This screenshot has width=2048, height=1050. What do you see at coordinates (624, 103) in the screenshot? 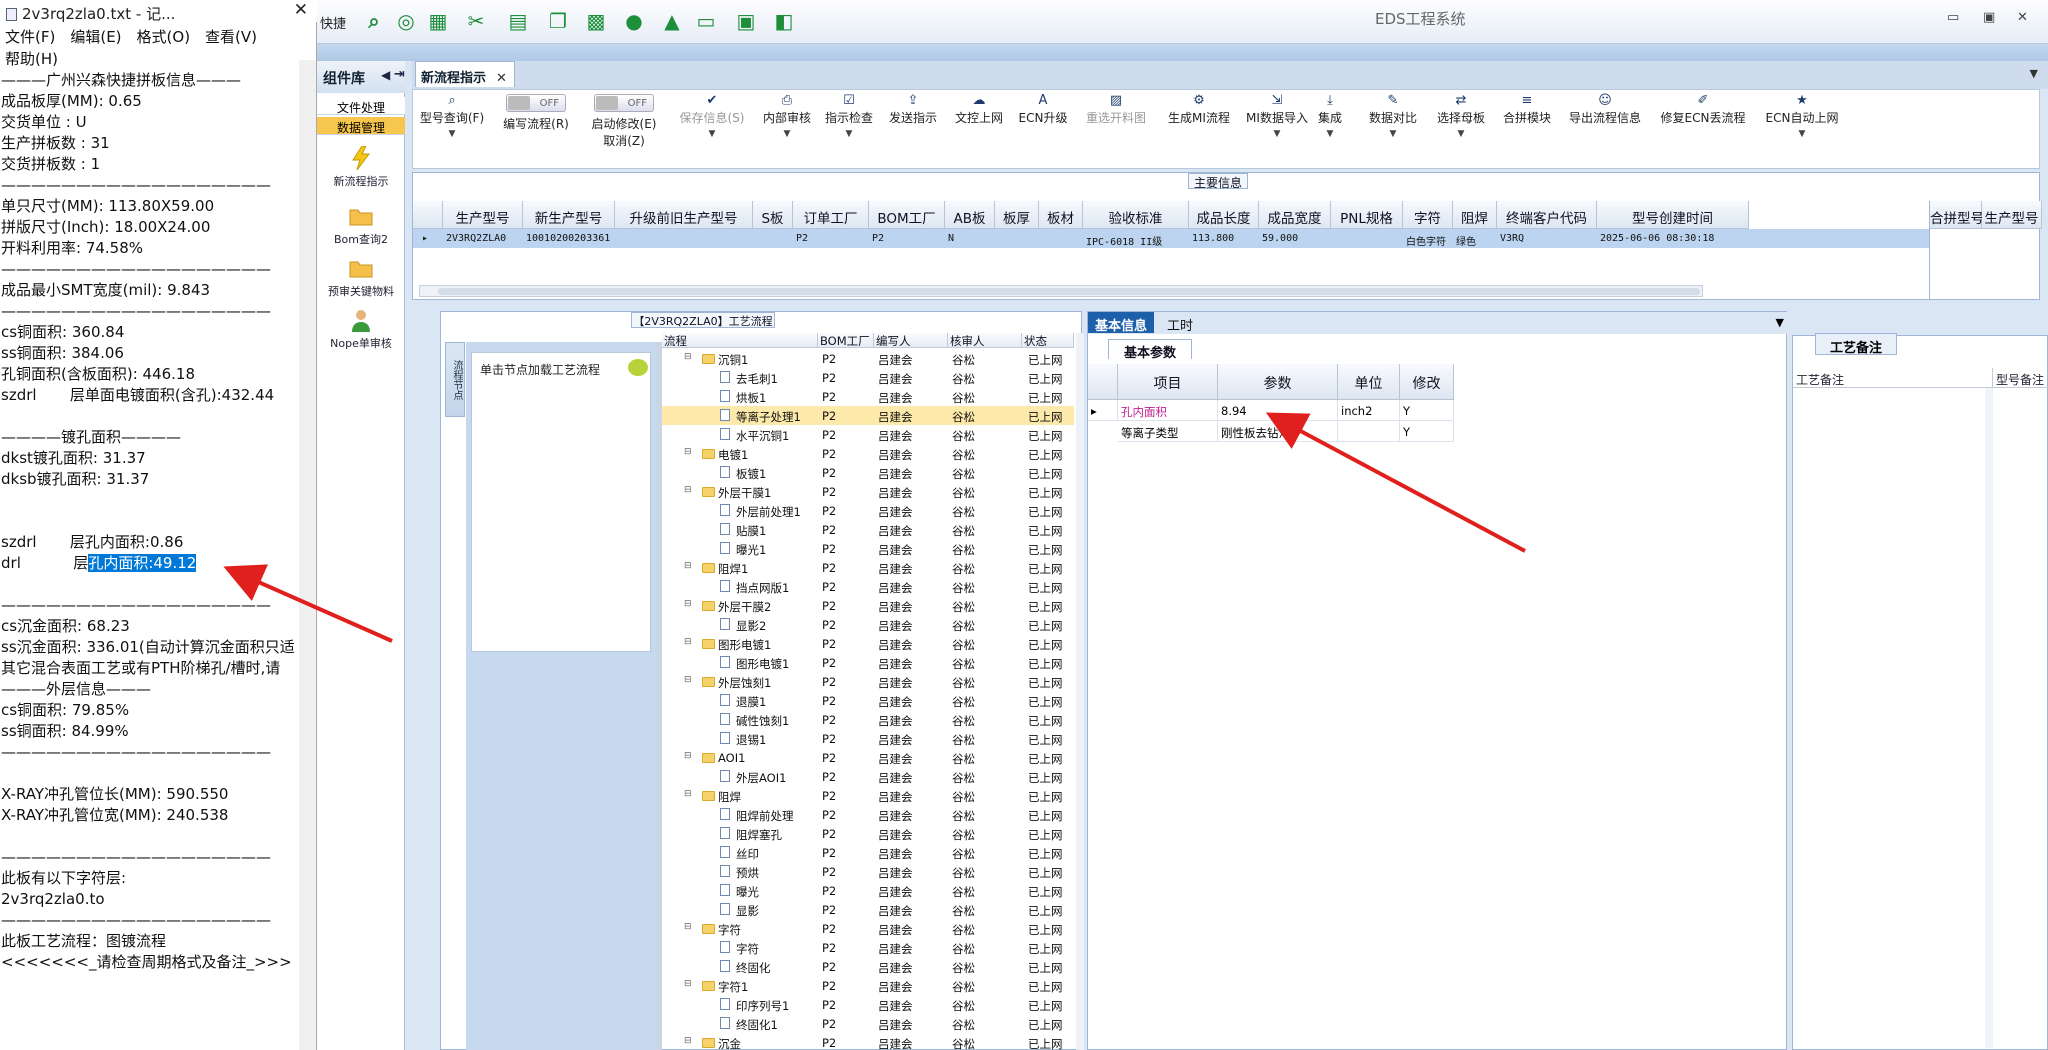
I see `toggle-switch: OFF` at bounding box center [624, 103].